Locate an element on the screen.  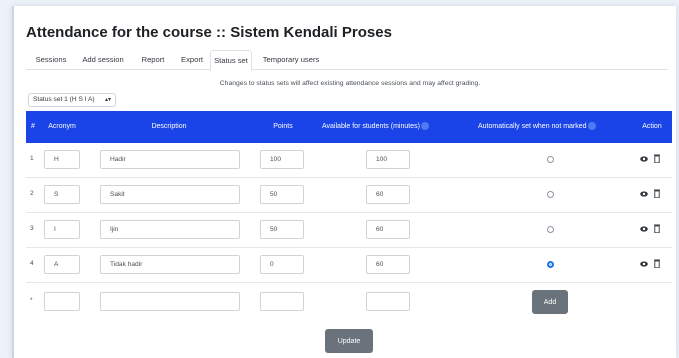
row-number: 1 is located at coordinates (32, 158).